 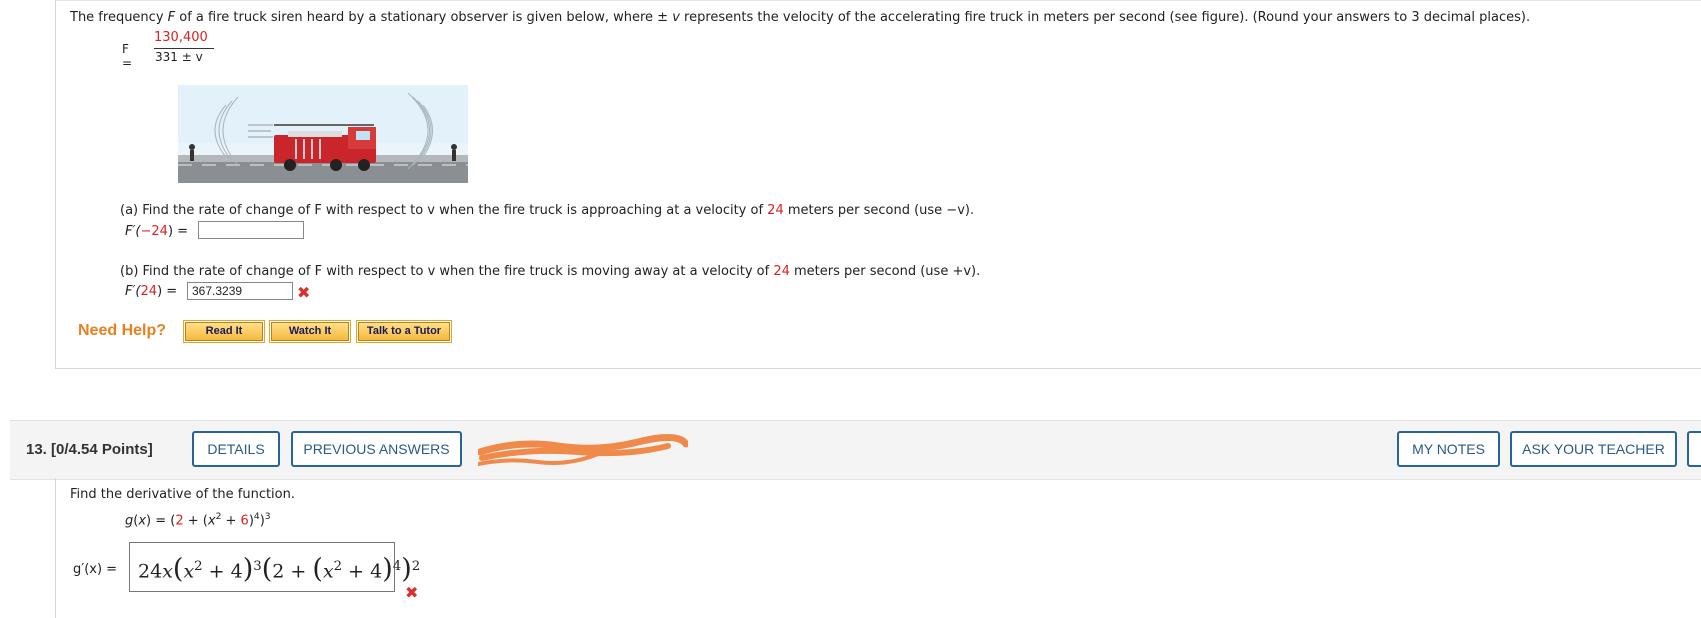 What do you see at coordinates (151, 291) in the screenshot?
I see `part-b-answer-label: F′(24) =` at bounding box center [151, 291].